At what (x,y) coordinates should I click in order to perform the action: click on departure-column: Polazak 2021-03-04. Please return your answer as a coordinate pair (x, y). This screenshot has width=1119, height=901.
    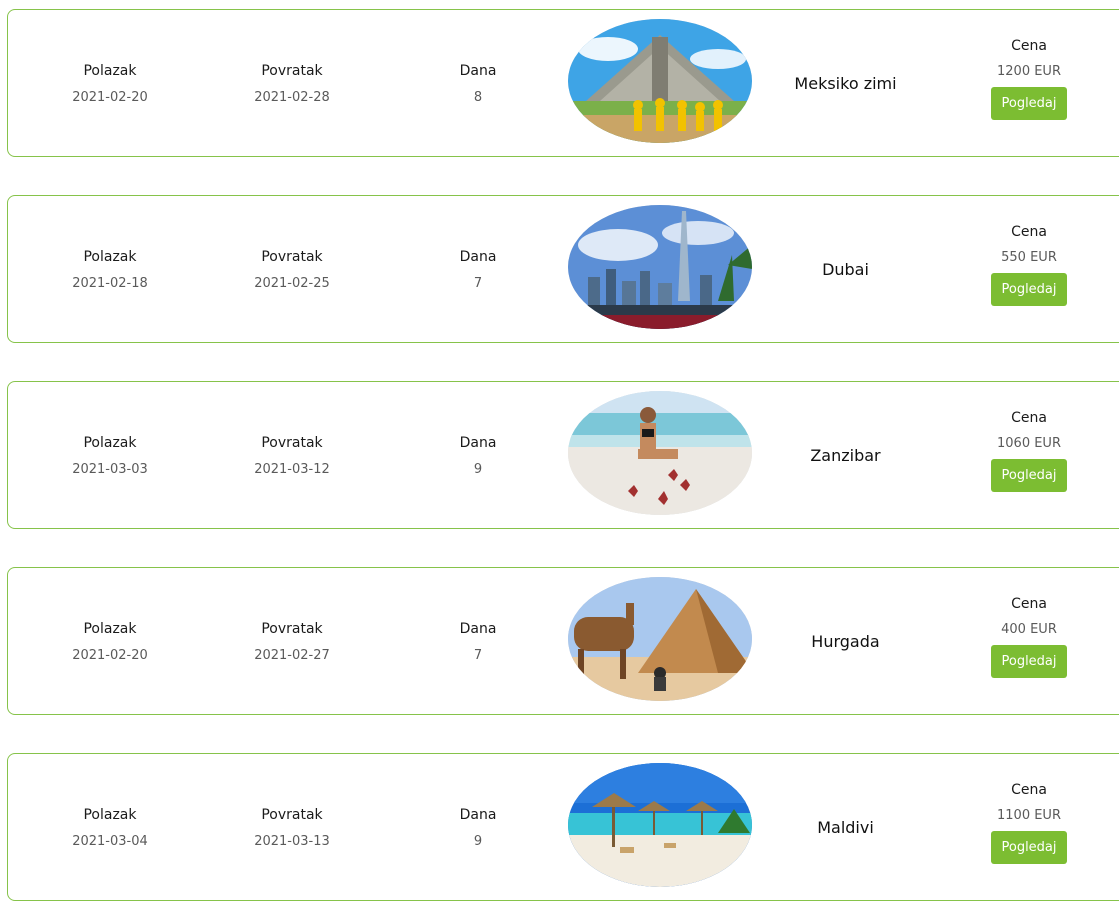
    Looking at the image, I should click on (110, 828).